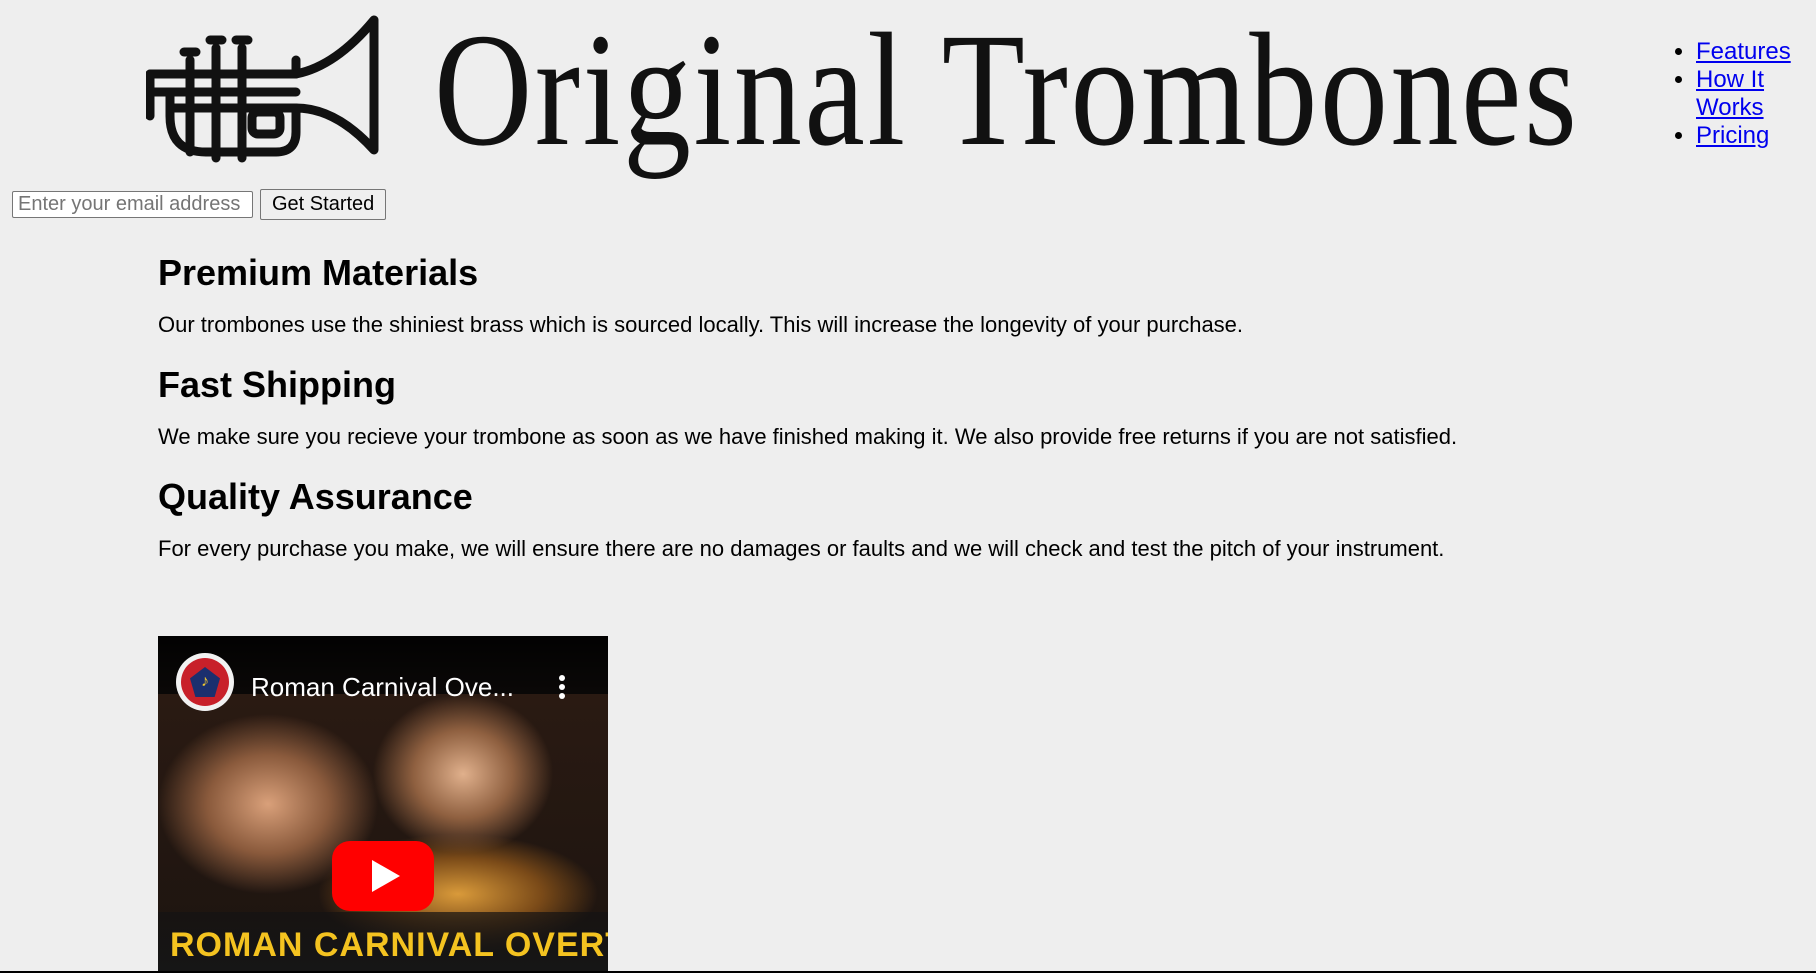  I want to click on logo: Original Trombones, so click(886, 91).